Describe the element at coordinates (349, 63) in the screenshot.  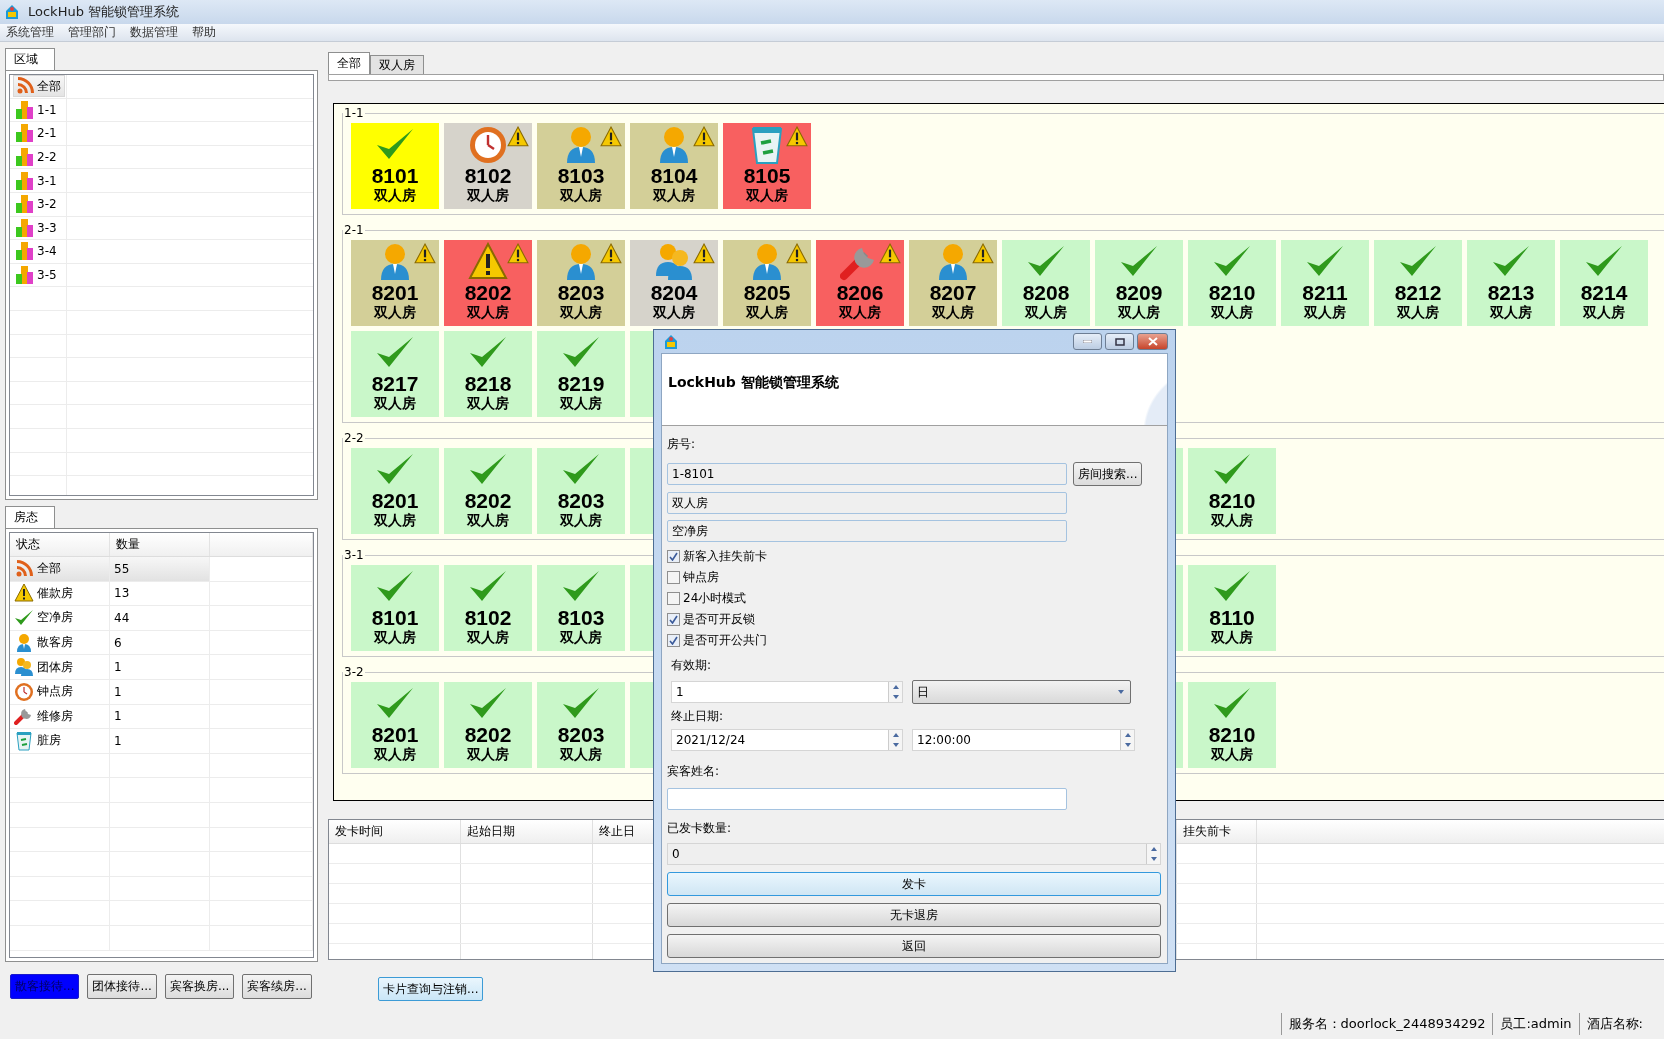
I see `room-tab: 全部` at that location.